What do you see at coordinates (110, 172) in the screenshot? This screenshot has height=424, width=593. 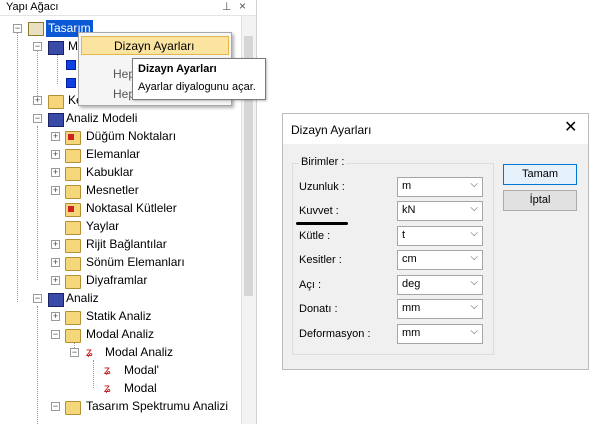 I see `tree-label: Kabuklar` at bounding box center [110, 172].